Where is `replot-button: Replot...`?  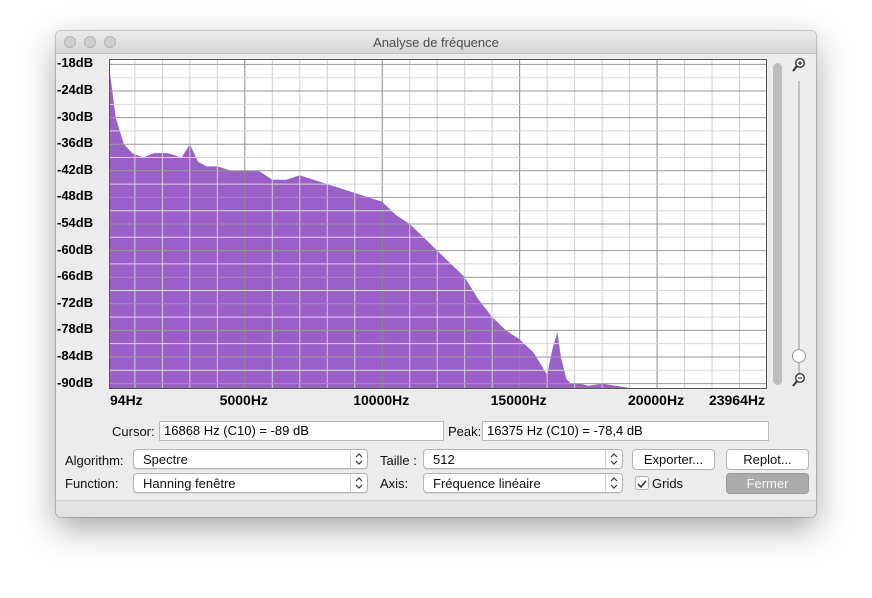
replot-button: Replot... is located at coordinates (767, 459).